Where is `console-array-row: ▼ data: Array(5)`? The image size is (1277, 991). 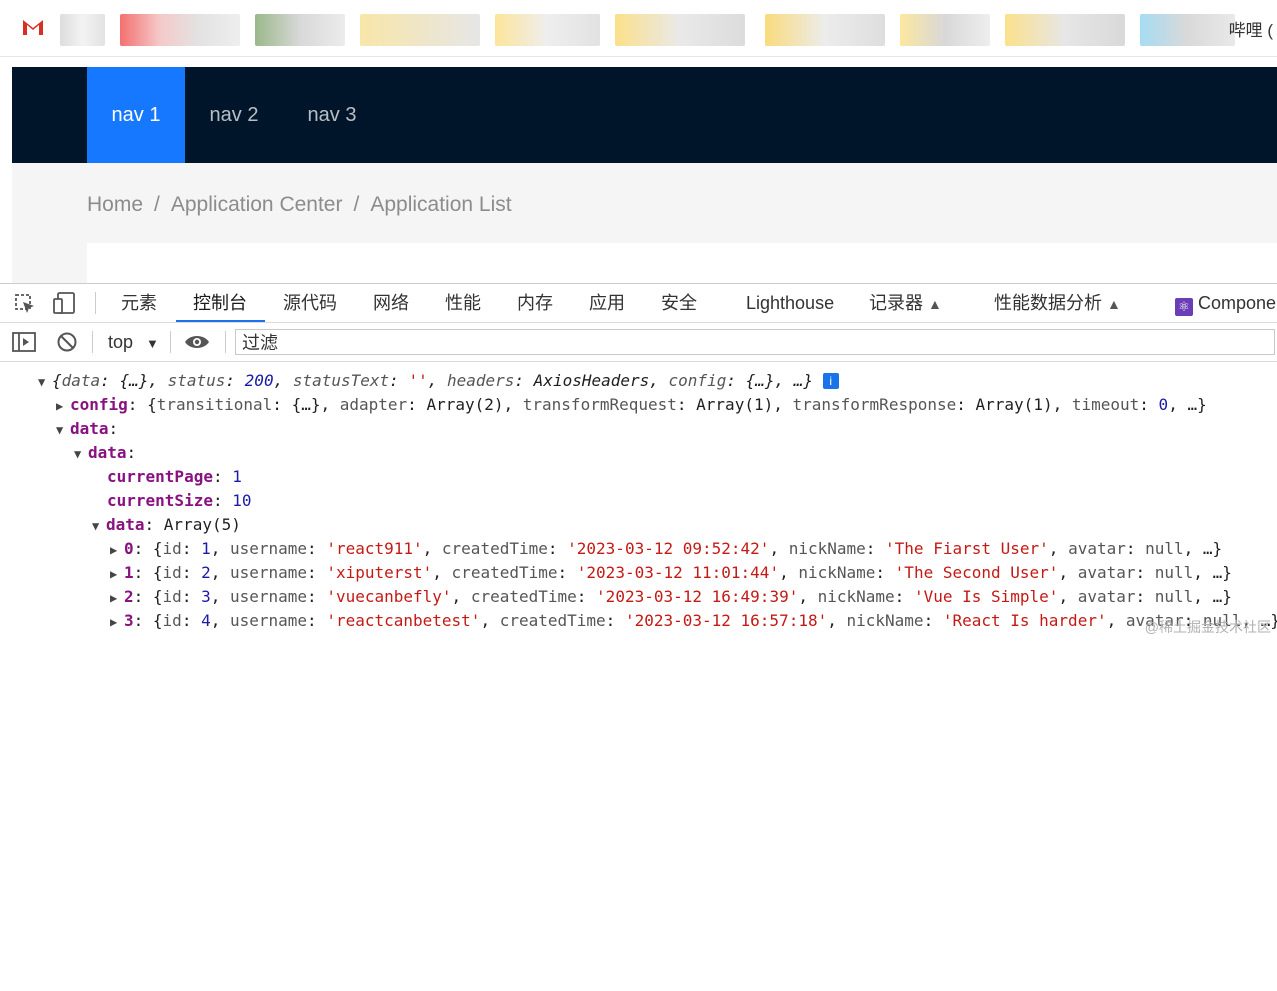
console-array-row: ▼ data: Array(5) is located at coordinates (166, 525).